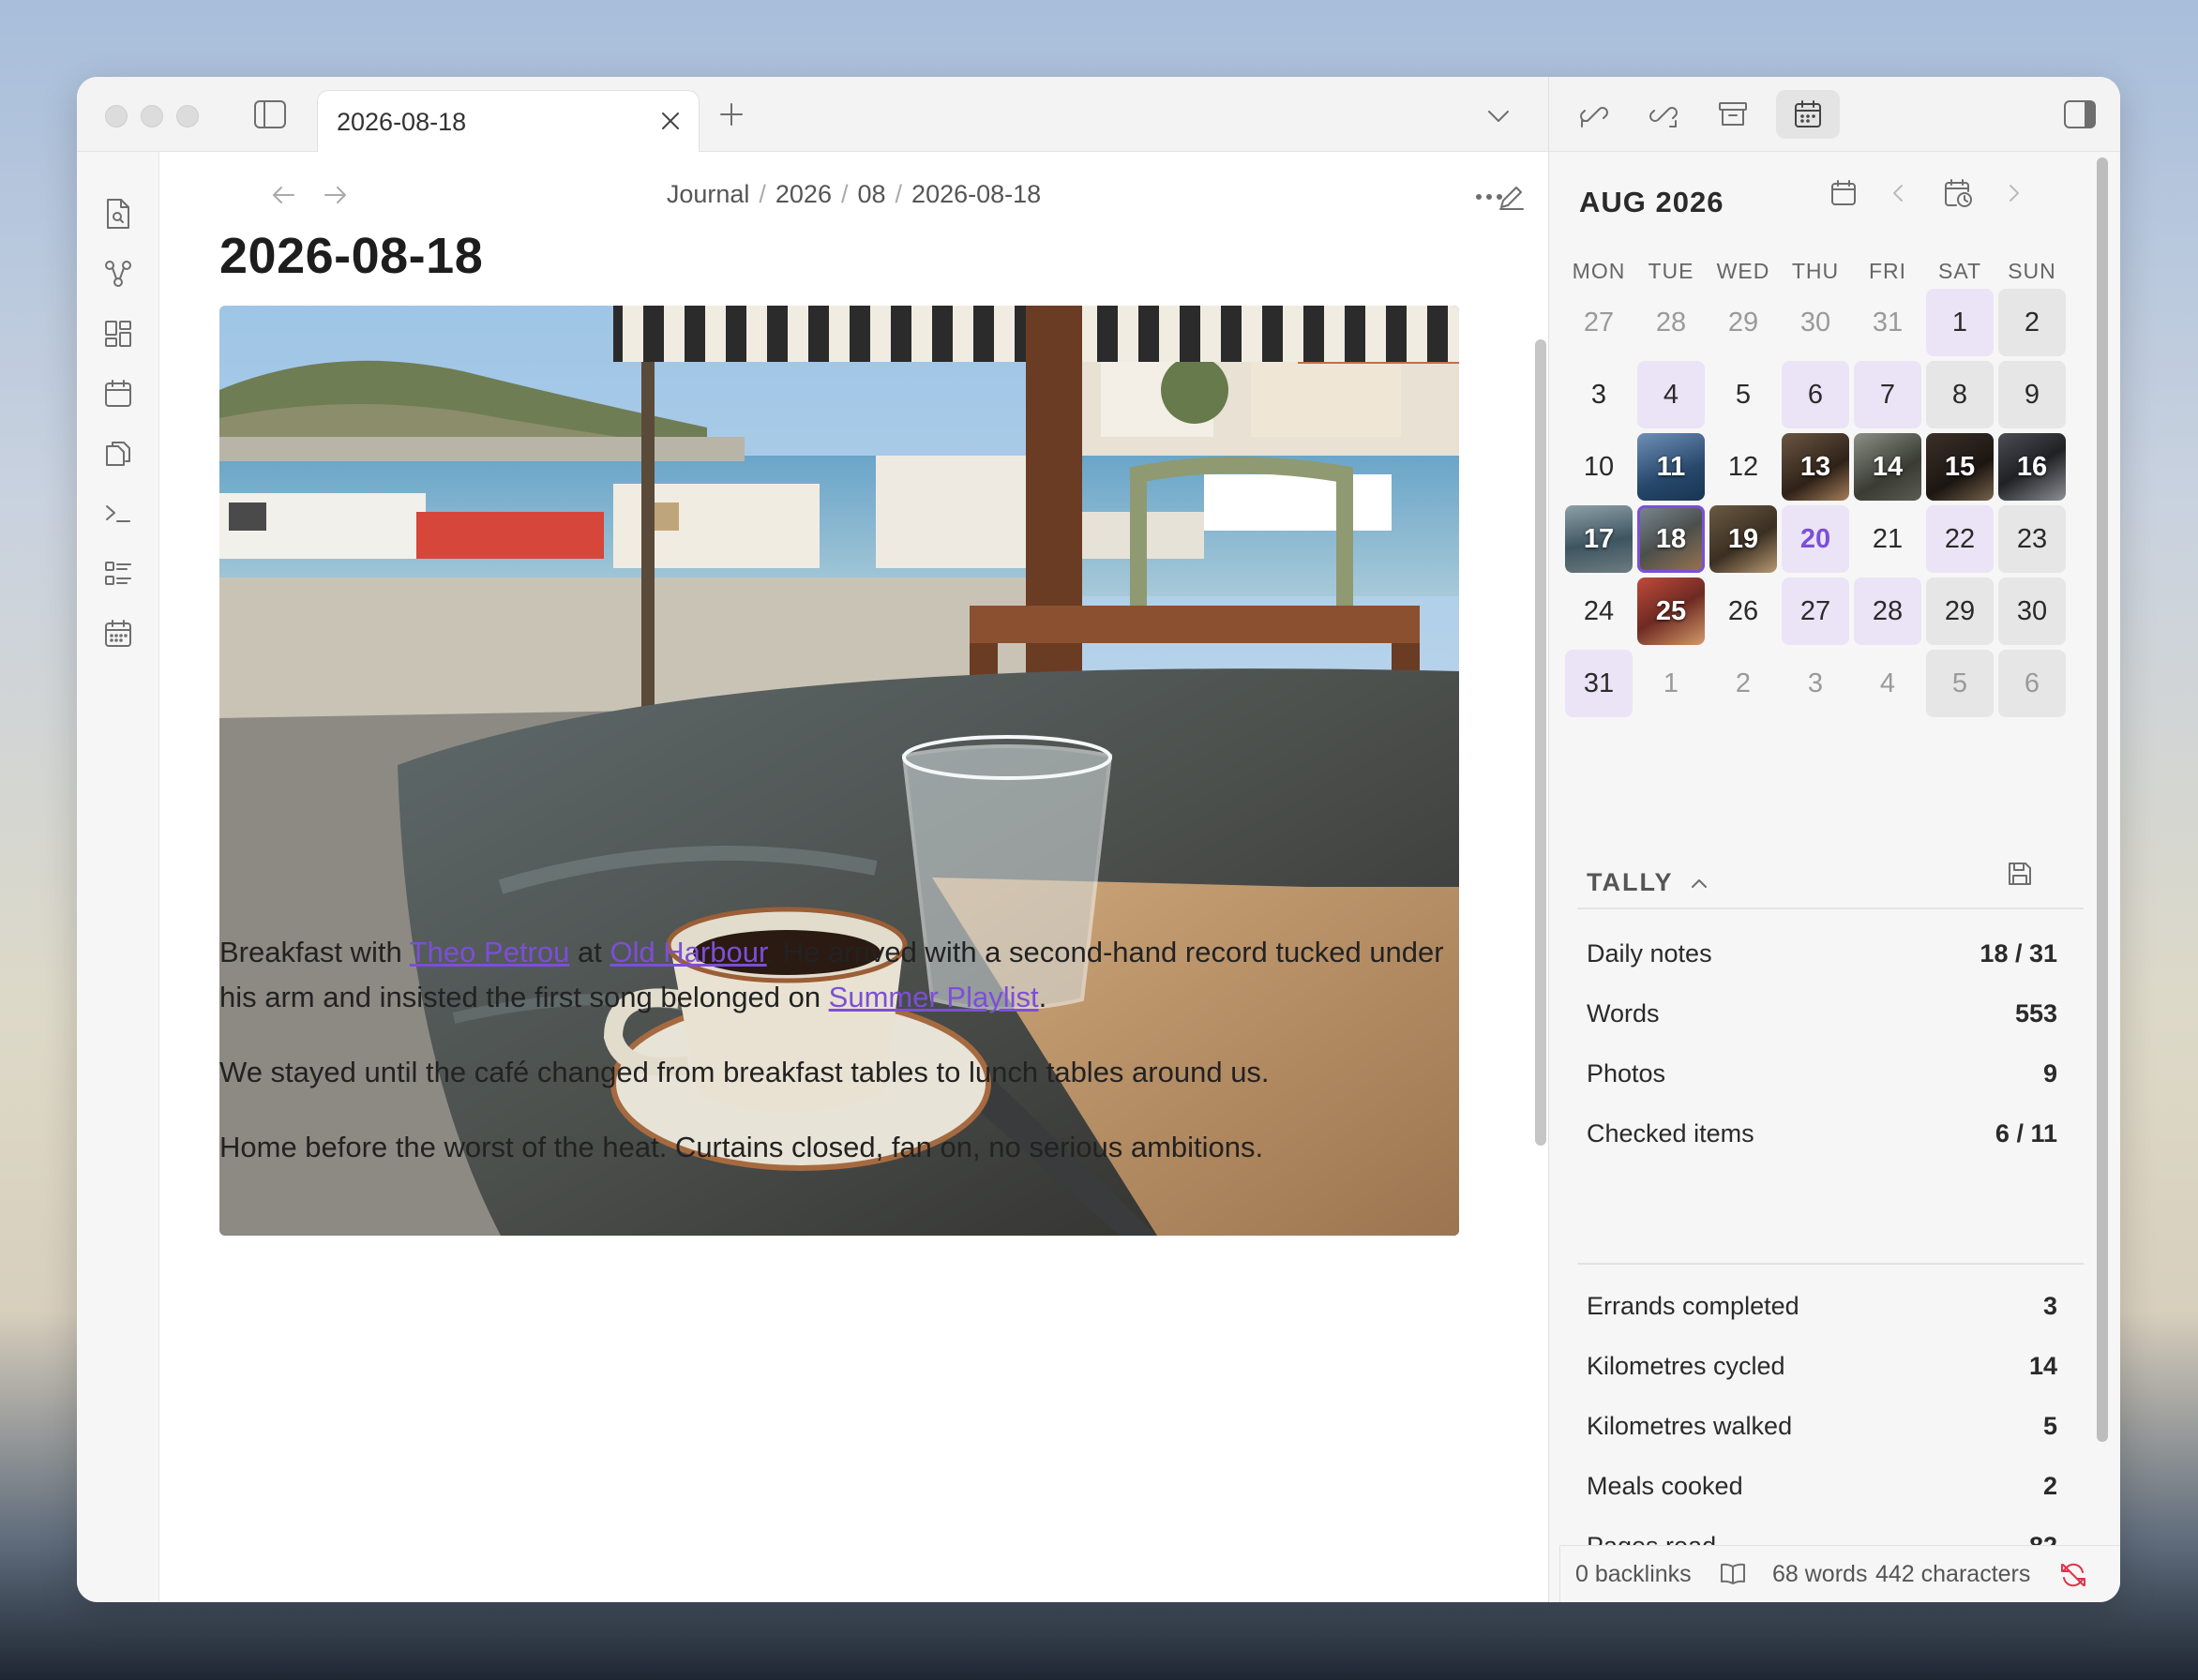  I want to click on calendar-day: 20, so click(1815, 539).